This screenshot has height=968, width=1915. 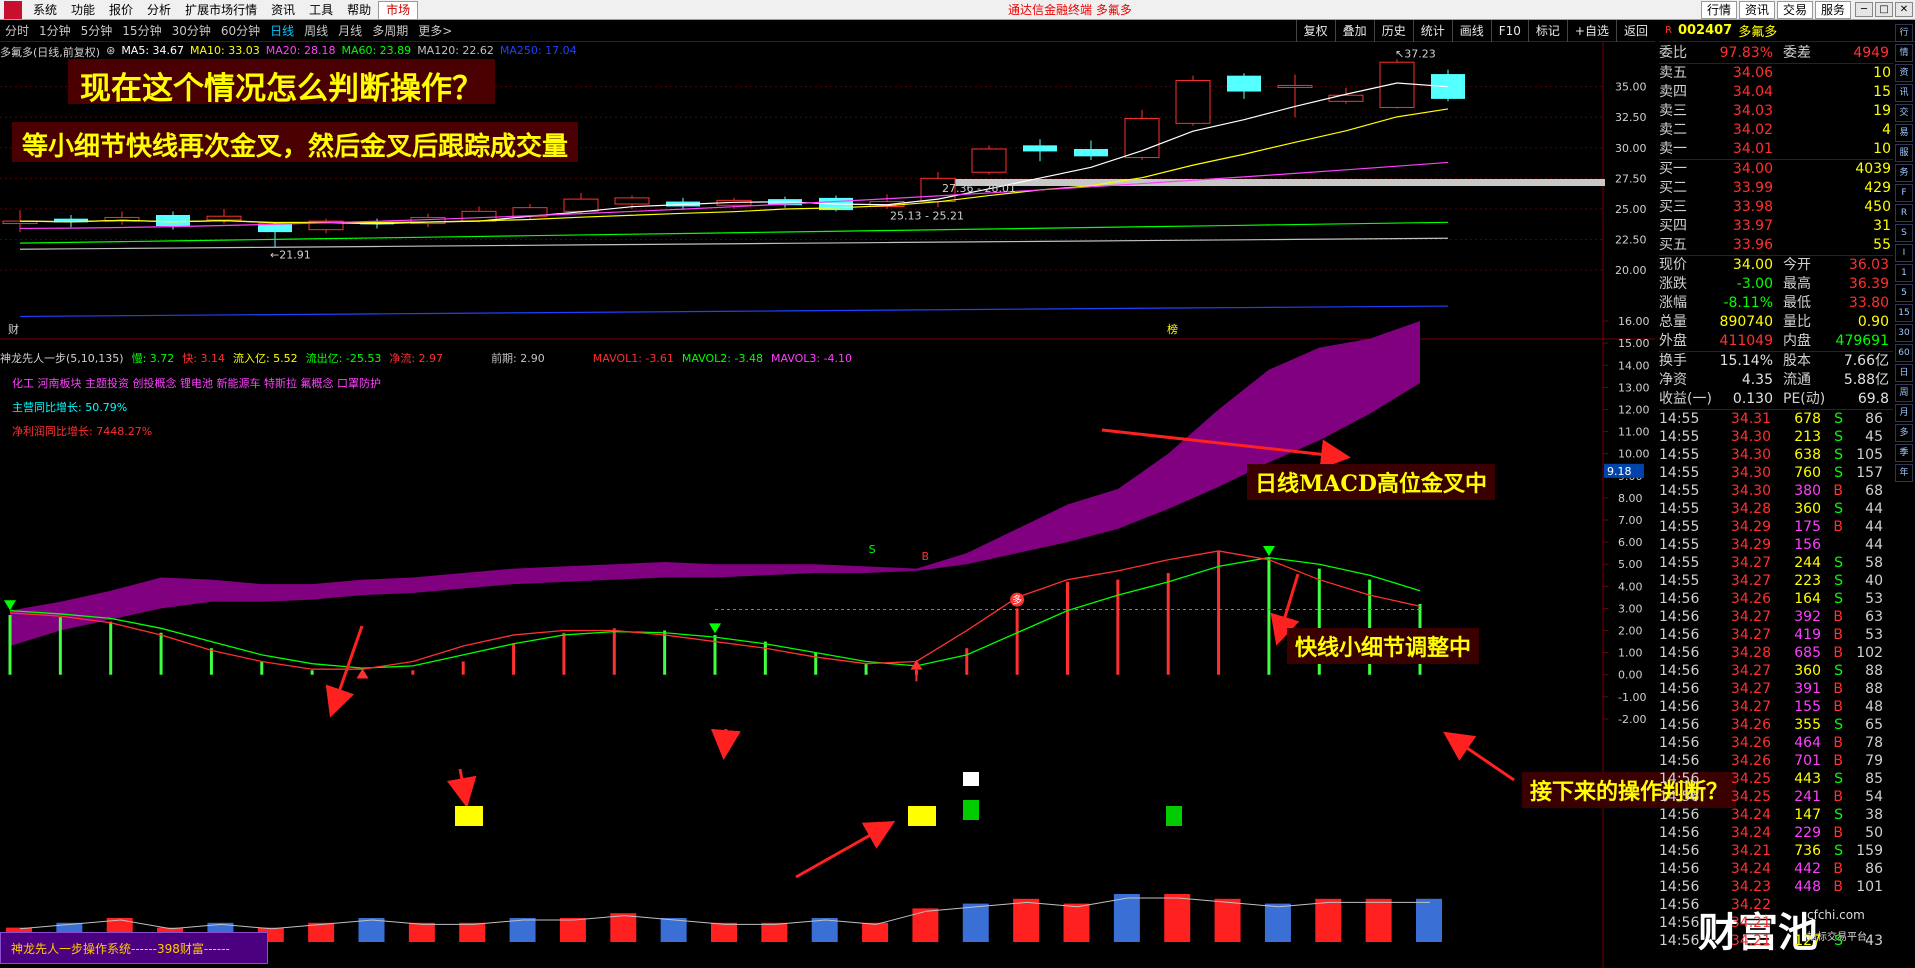 I want to click on side-icon-6: 服, so click(x=1904, y=153).